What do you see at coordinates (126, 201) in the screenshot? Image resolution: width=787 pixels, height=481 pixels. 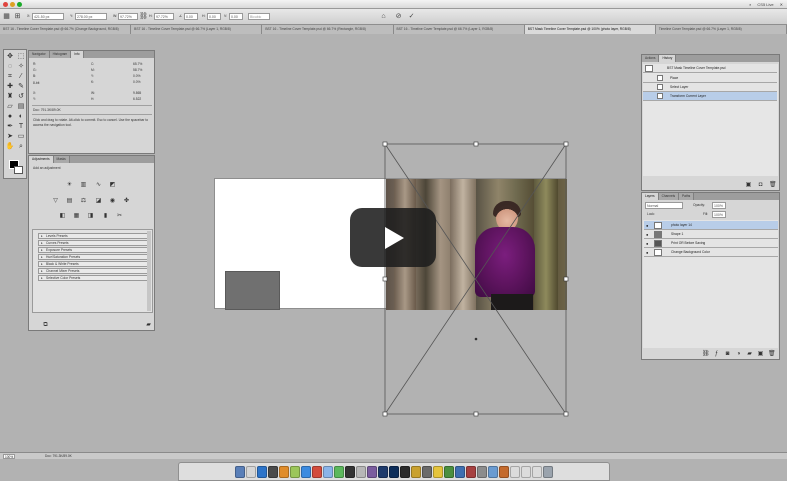 I see `channel-mixer-icon: ✤` at bounding box center [126, 201].